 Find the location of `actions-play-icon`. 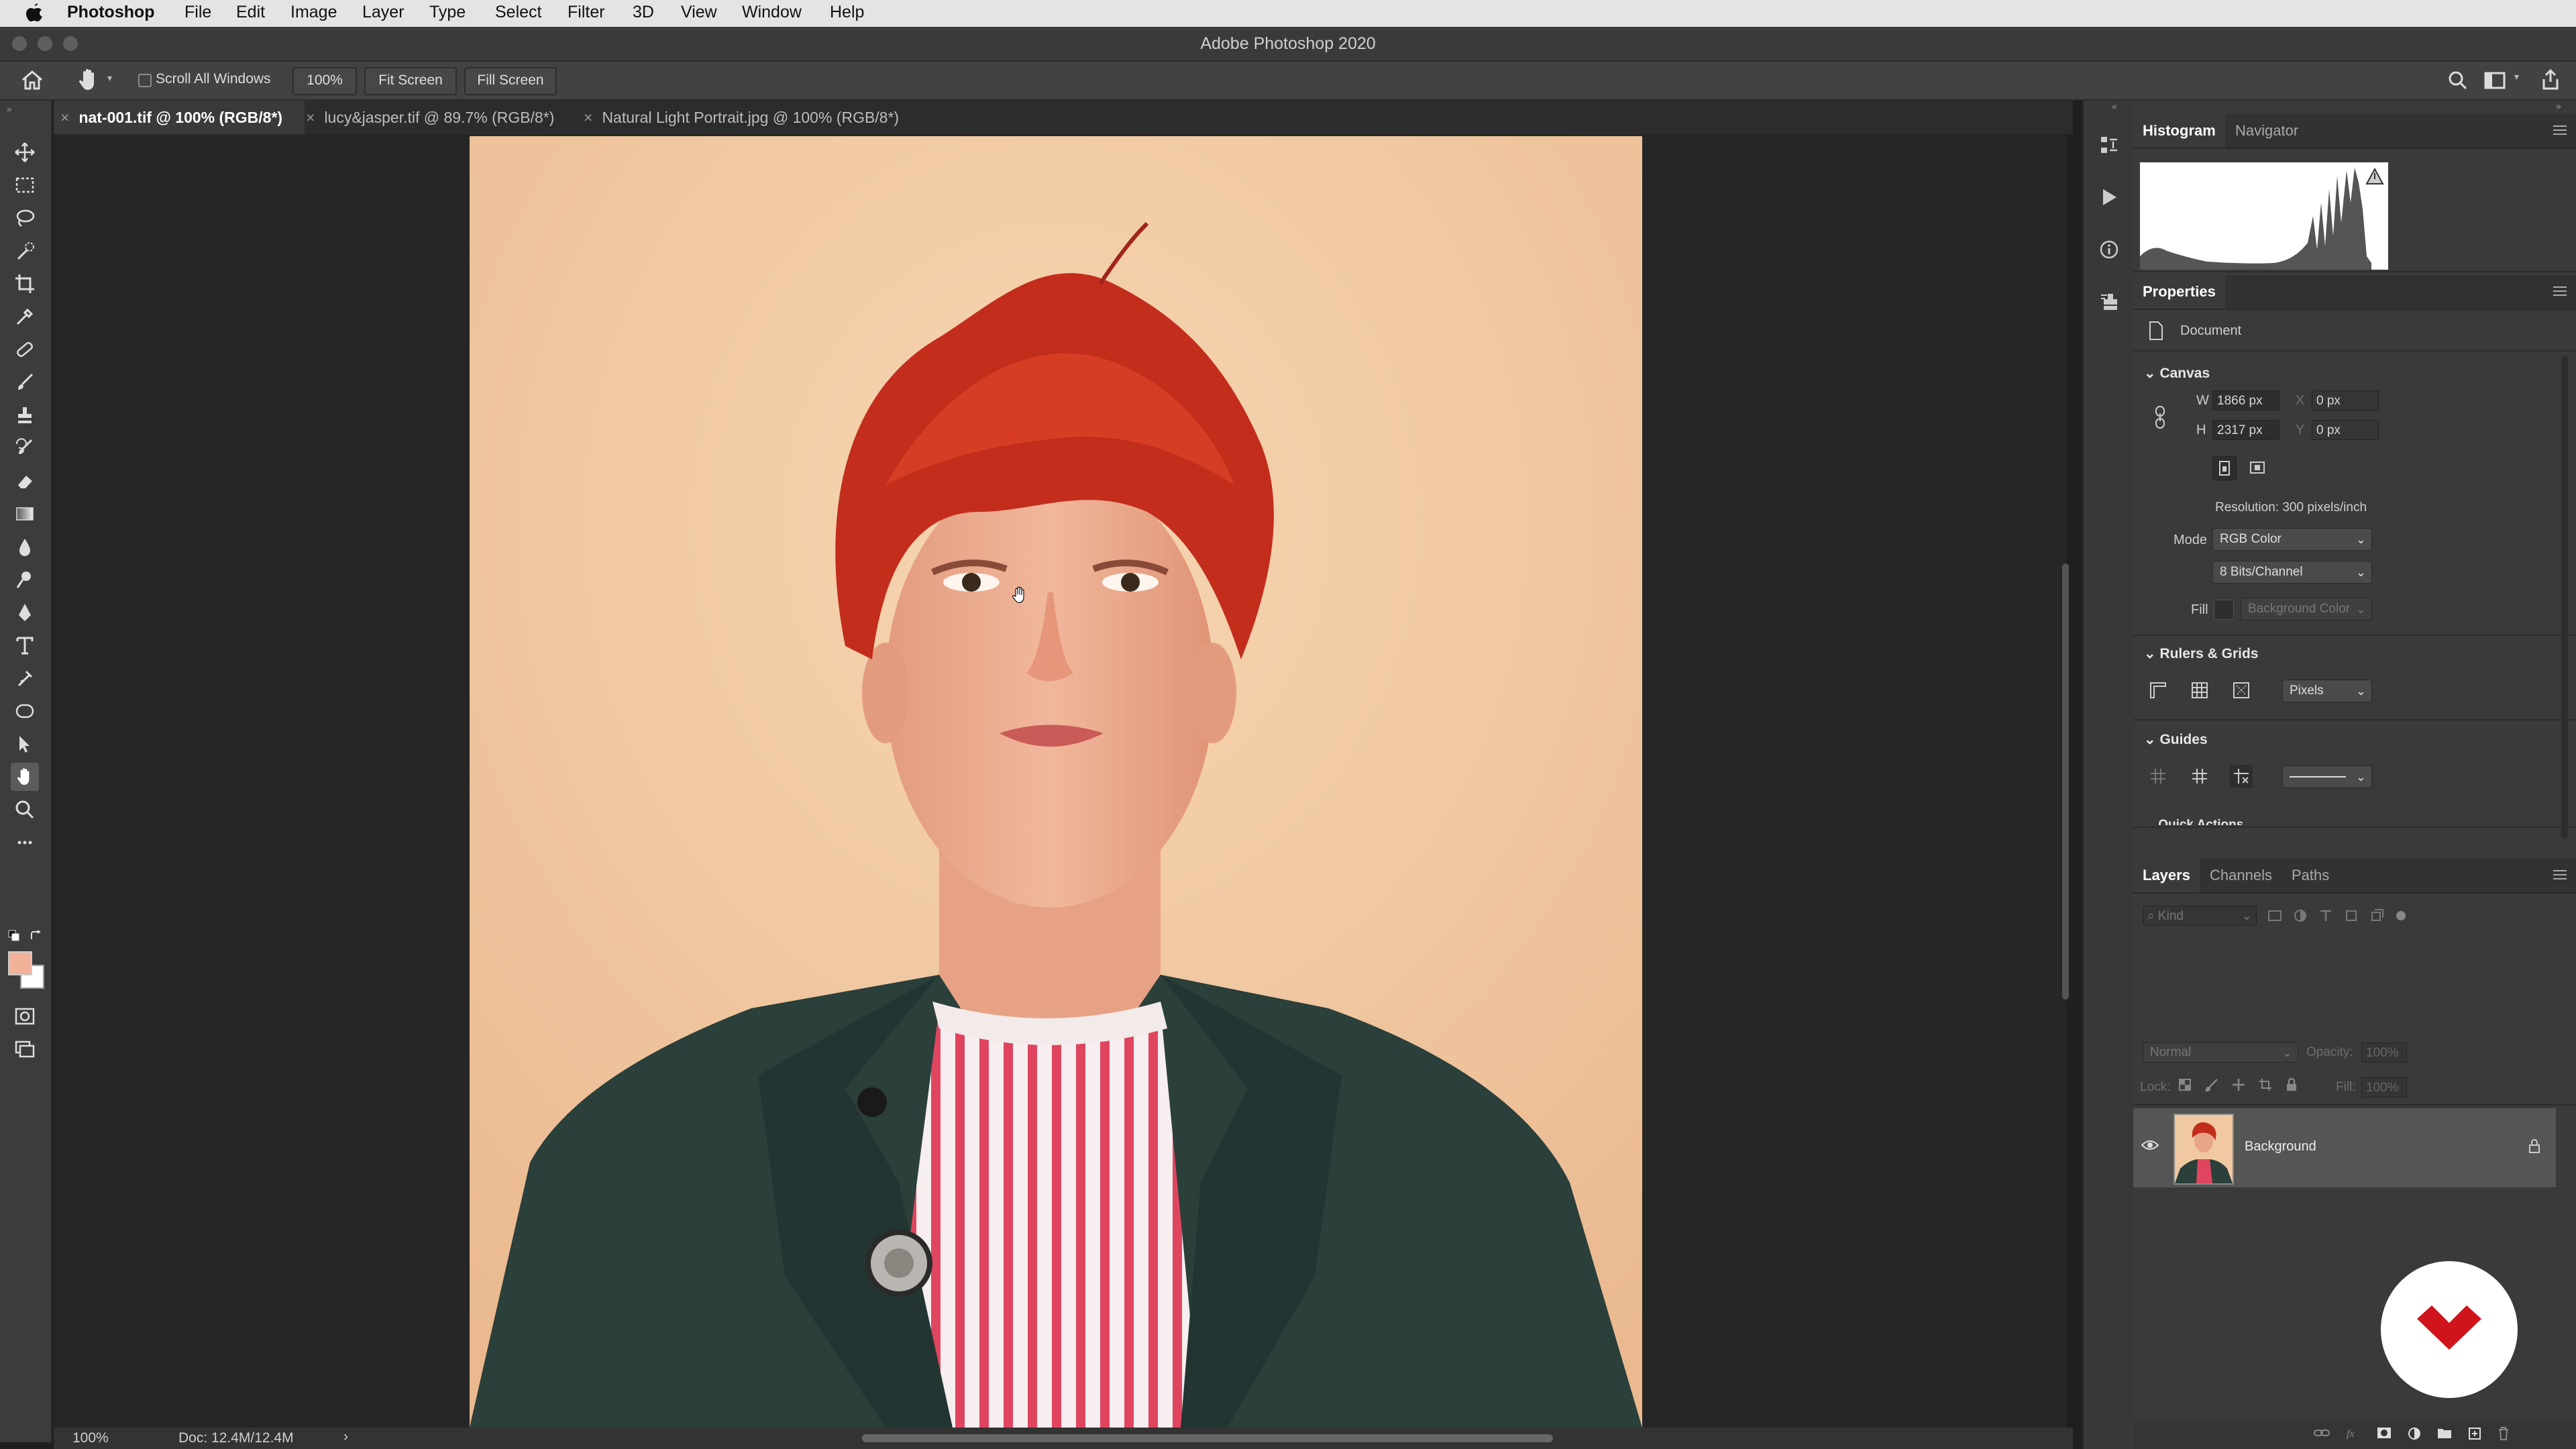

actions-play-icon is located at coordinates (2109, 197).